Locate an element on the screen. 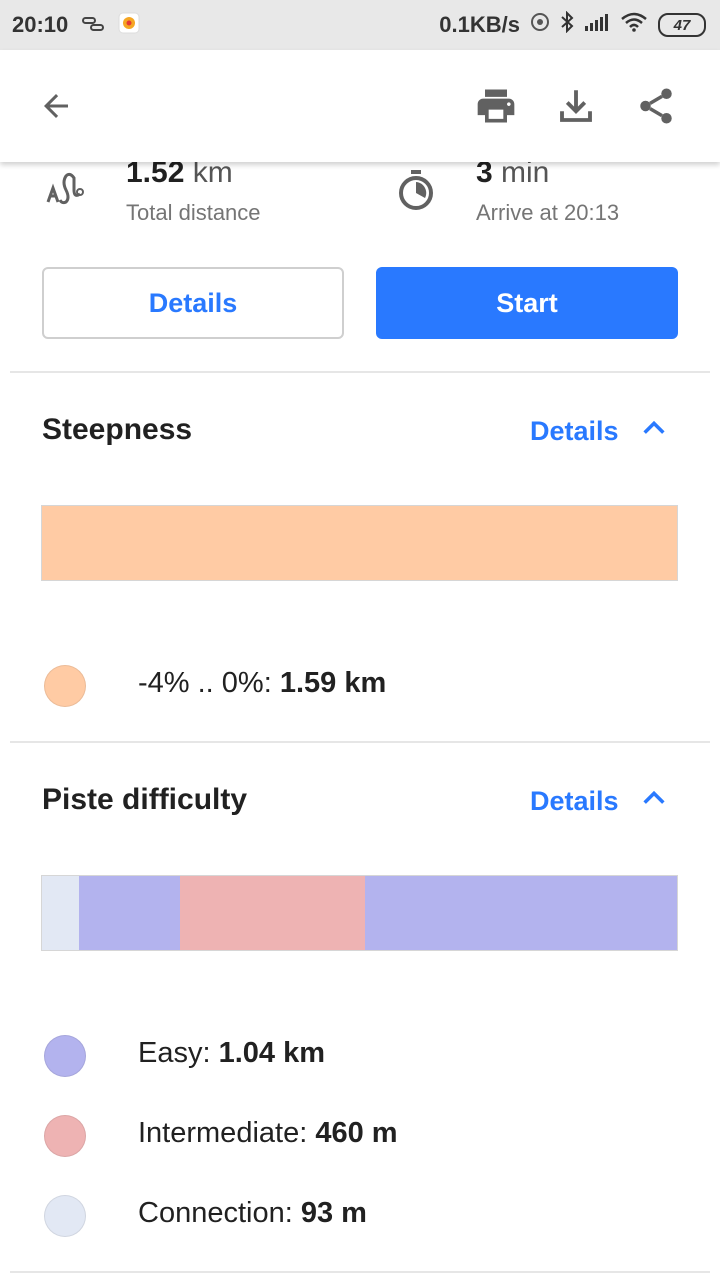 The image size is (720, 1280). steepness-title: Steepness is located at coordinates (117, 429).